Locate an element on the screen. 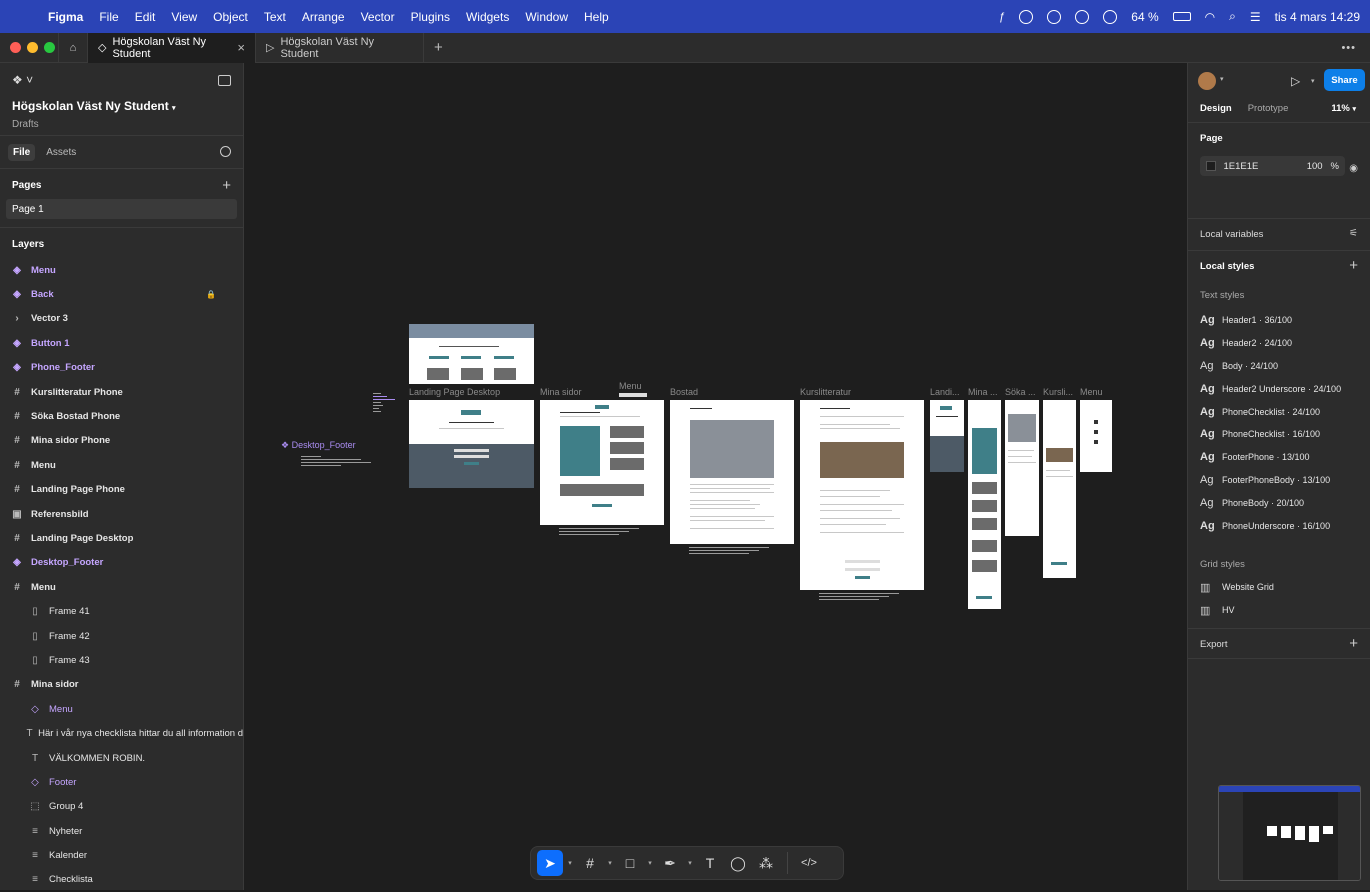 Image resolution: width=1370 pixels, height=892 pixels. compass-icon is located at coordinates (1054, 16).